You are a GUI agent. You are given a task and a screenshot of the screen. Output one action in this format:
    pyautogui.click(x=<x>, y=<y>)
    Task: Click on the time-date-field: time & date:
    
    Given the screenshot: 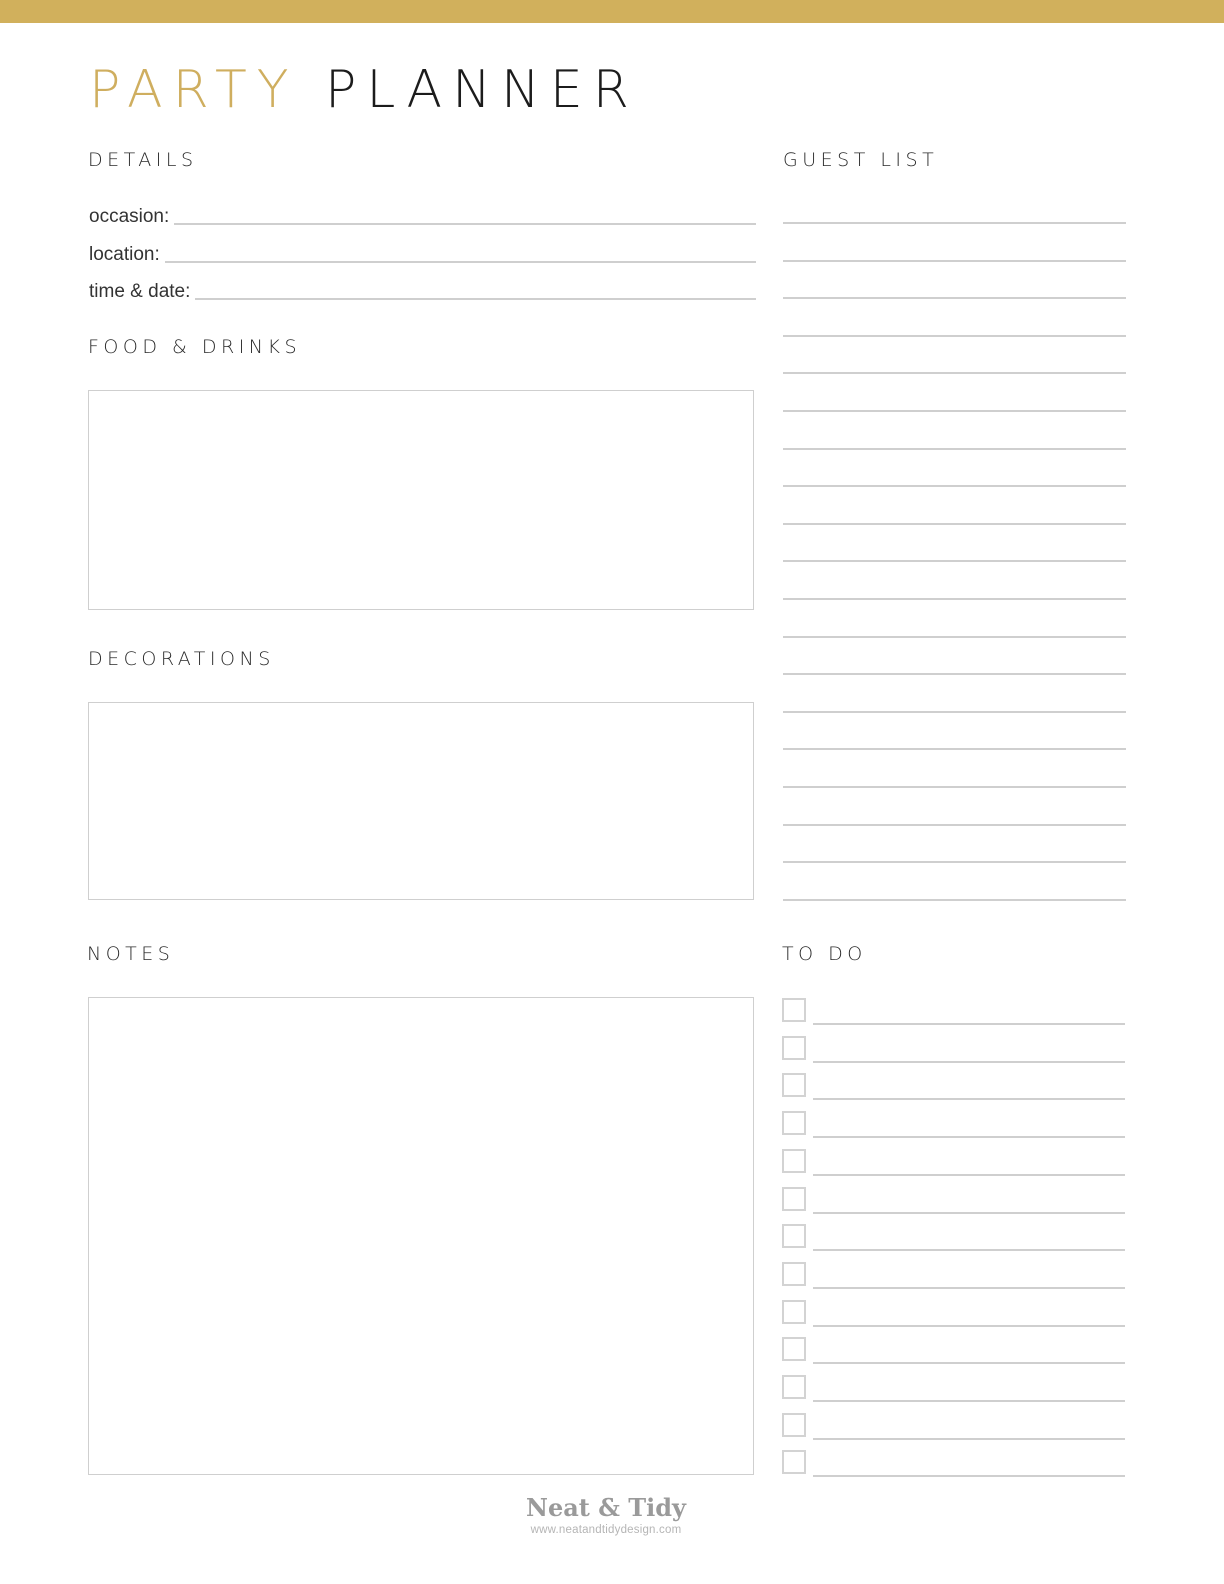 What is the action you would take?
    pyautogui.click(x=422, y=290)
    